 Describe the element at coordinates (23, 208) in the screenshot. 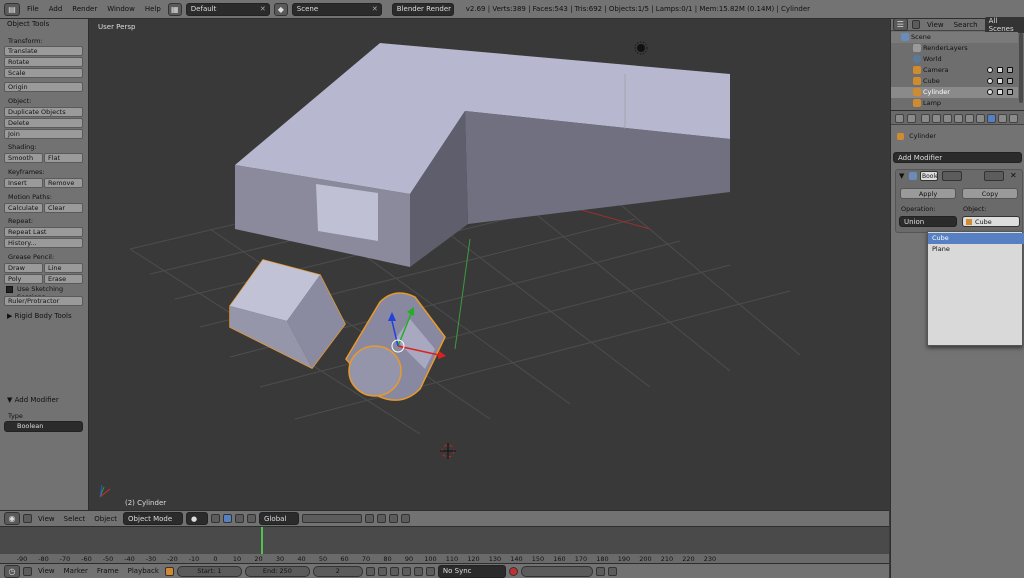

I see `calculate-button: Calculate` at that location.